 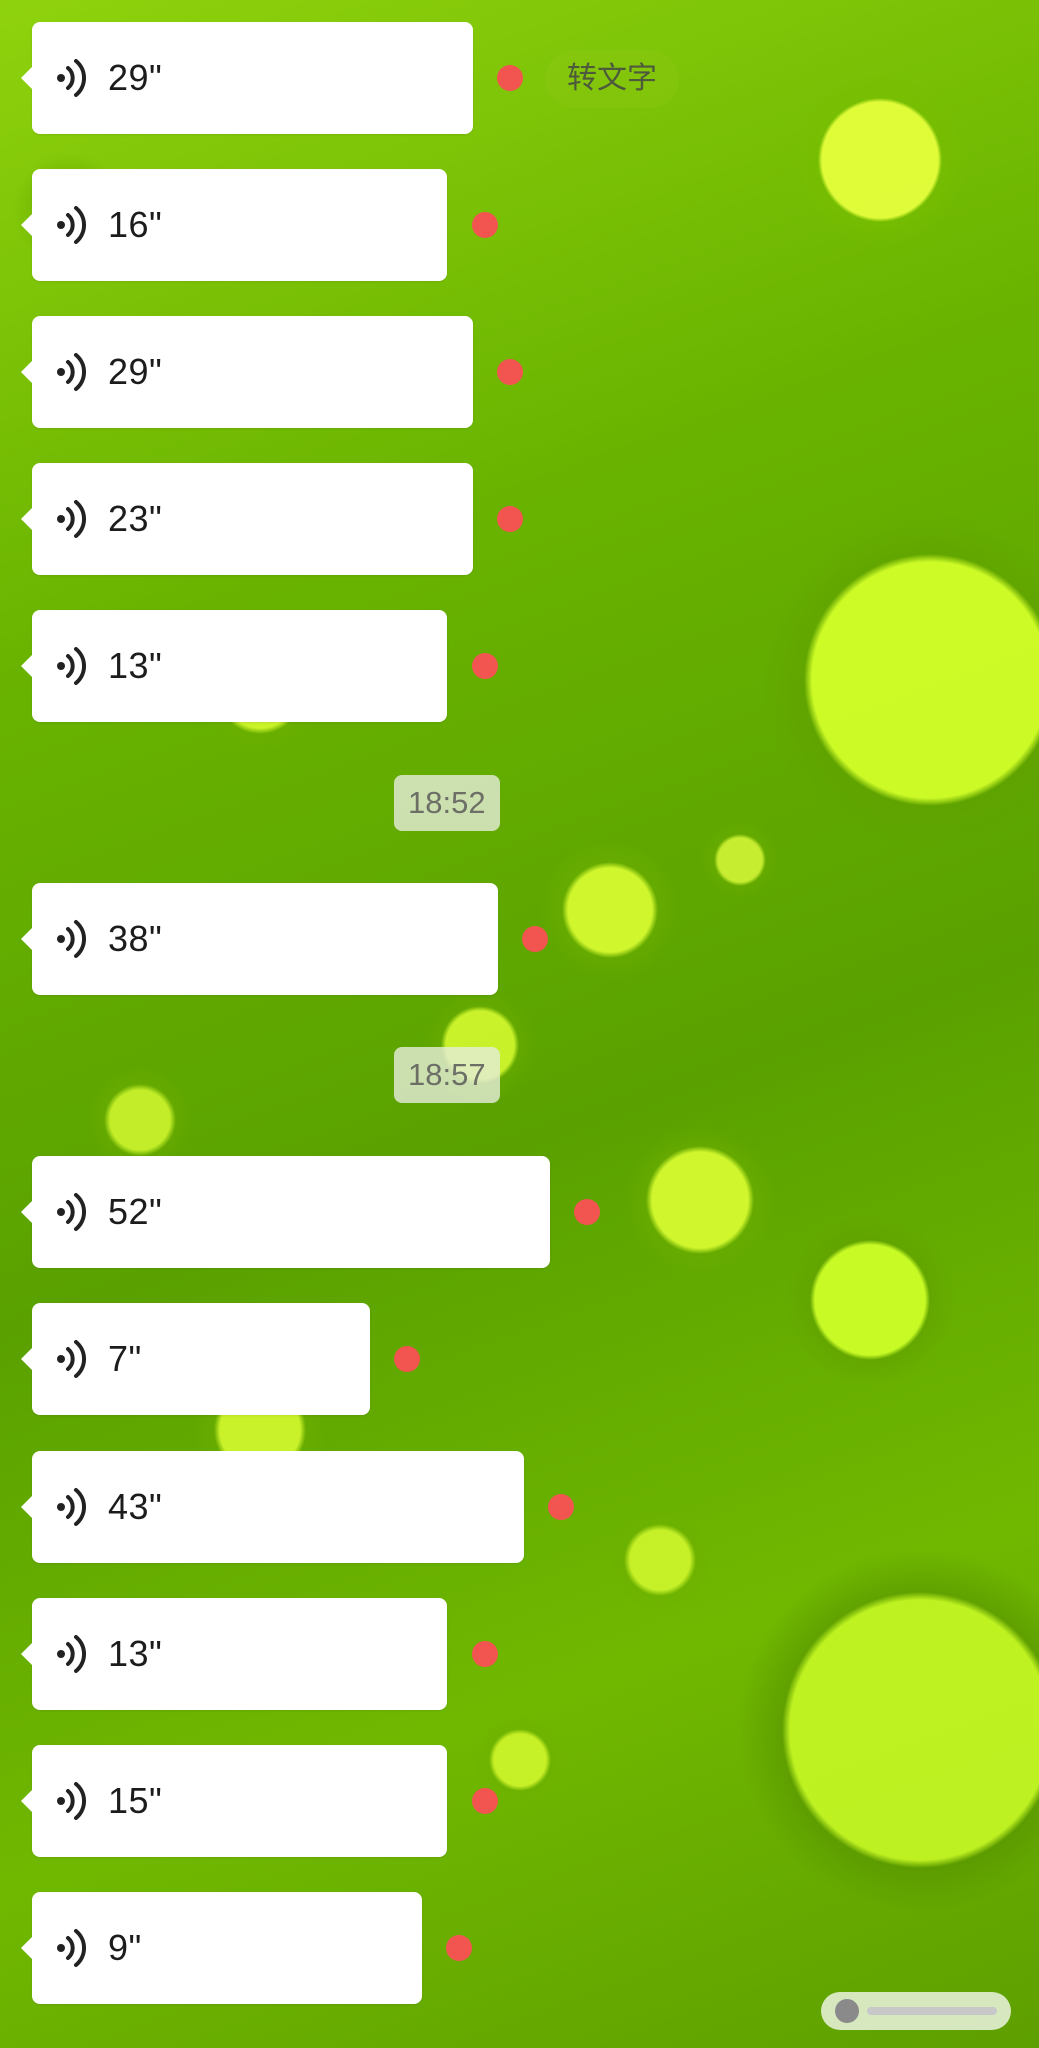 I want to click on transcribe-to-text-button: 转文字, so click(x=612, y=79).